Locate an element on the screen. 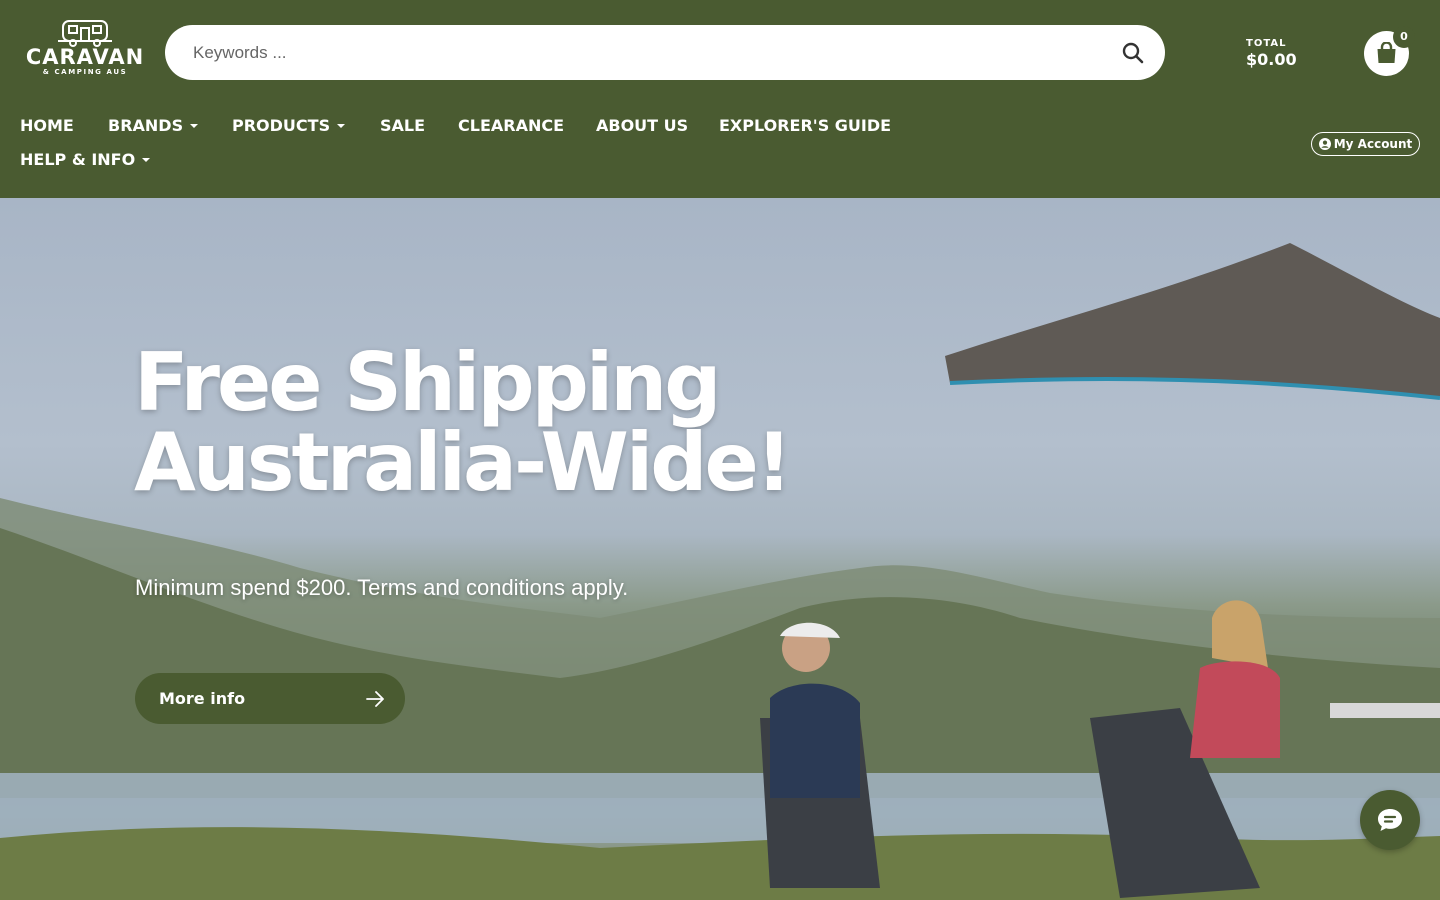  chat-widget-button is located at coordinates (1390, 820).